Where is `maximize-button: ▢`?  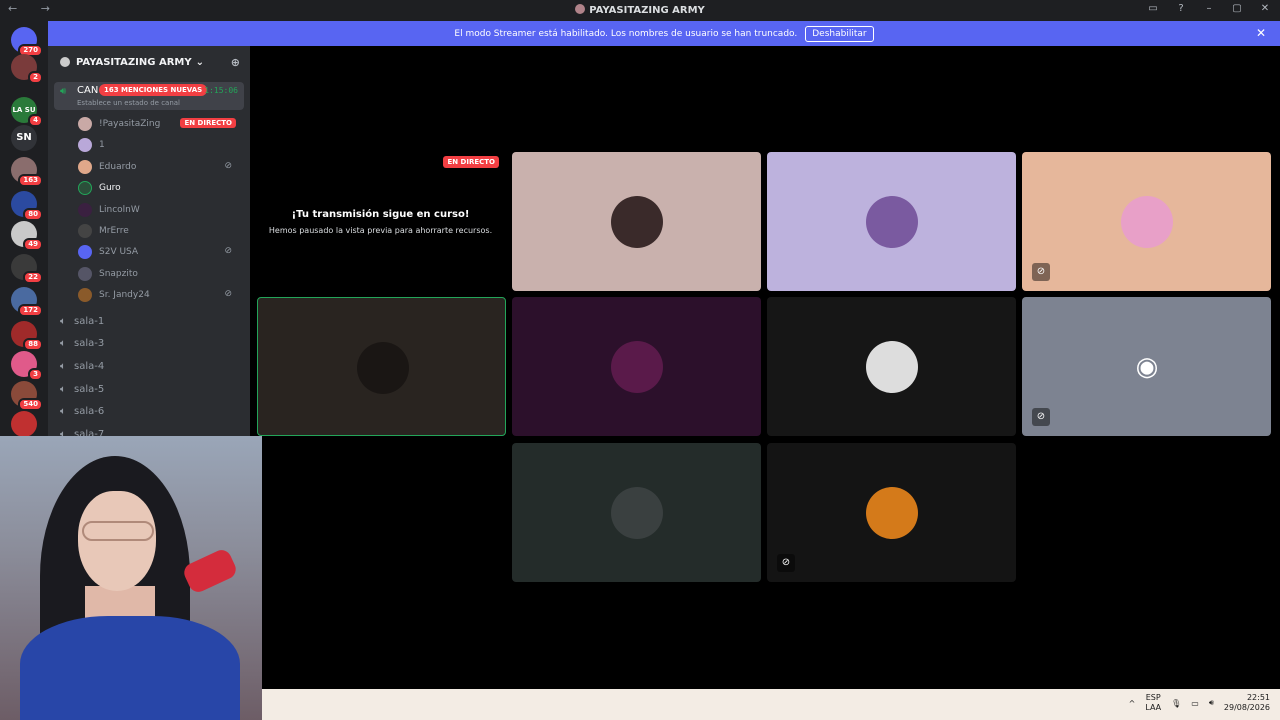 maximize-button: ▢ is located at coordinates (1237, 8).